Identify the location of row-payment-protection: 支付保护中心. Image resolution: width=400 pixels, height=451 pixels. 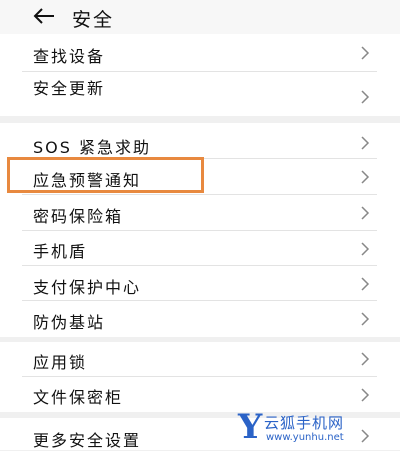
(200, 283).